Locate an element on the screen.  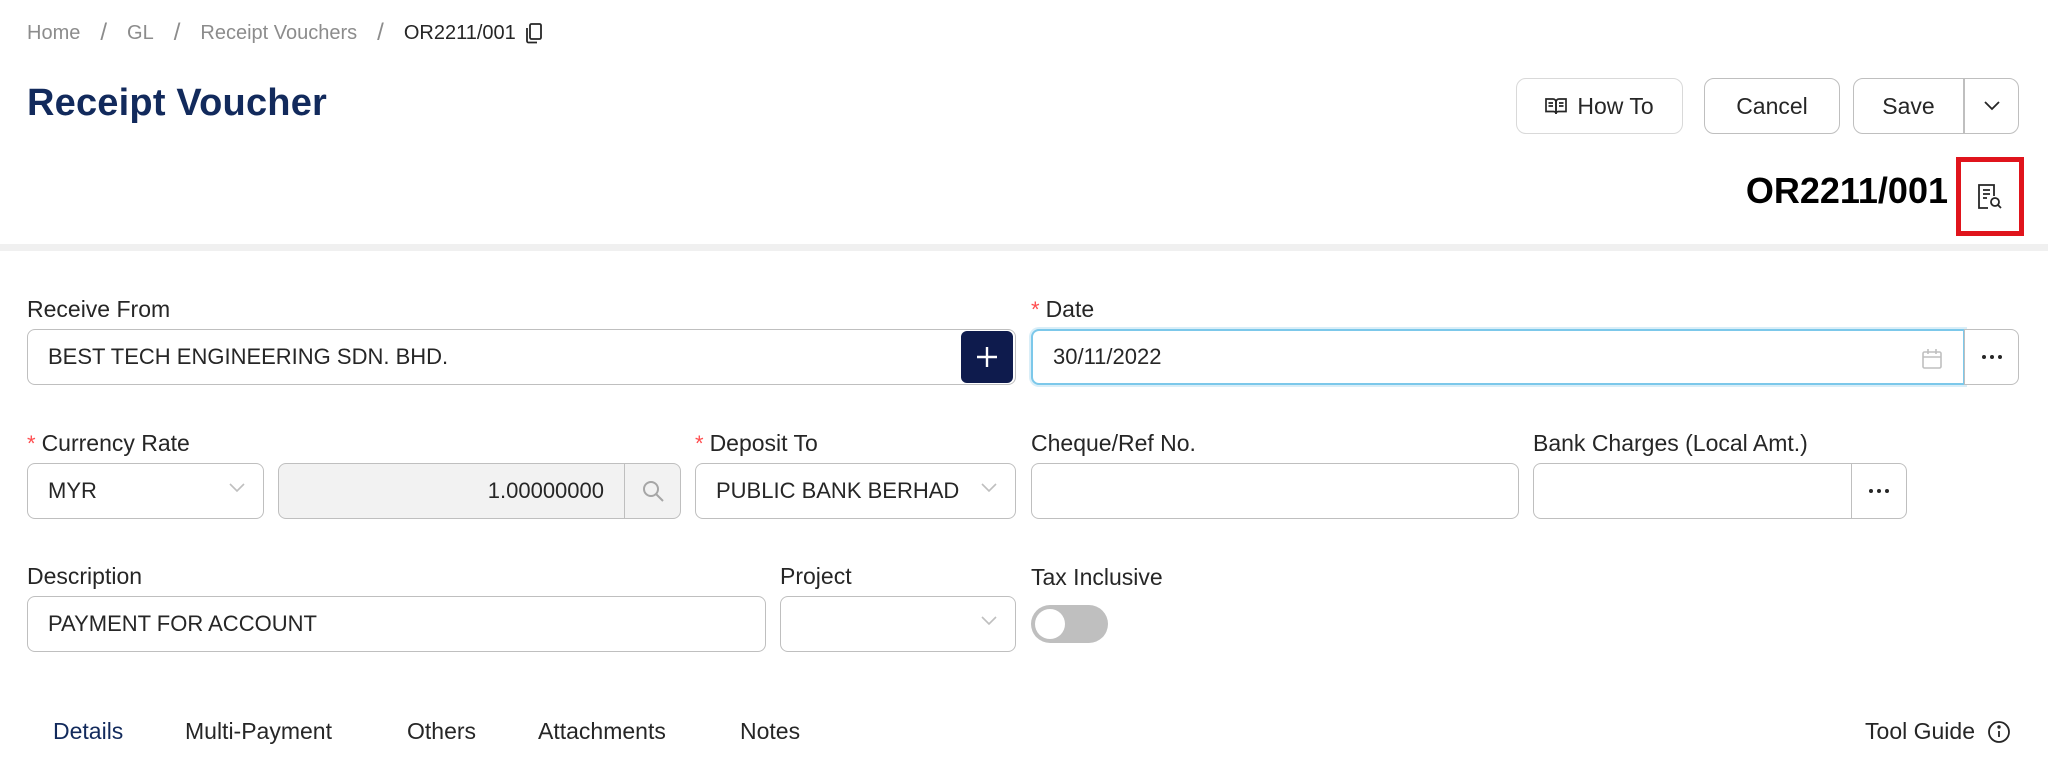
document-search-icon is located at coordinates (1990, 196).